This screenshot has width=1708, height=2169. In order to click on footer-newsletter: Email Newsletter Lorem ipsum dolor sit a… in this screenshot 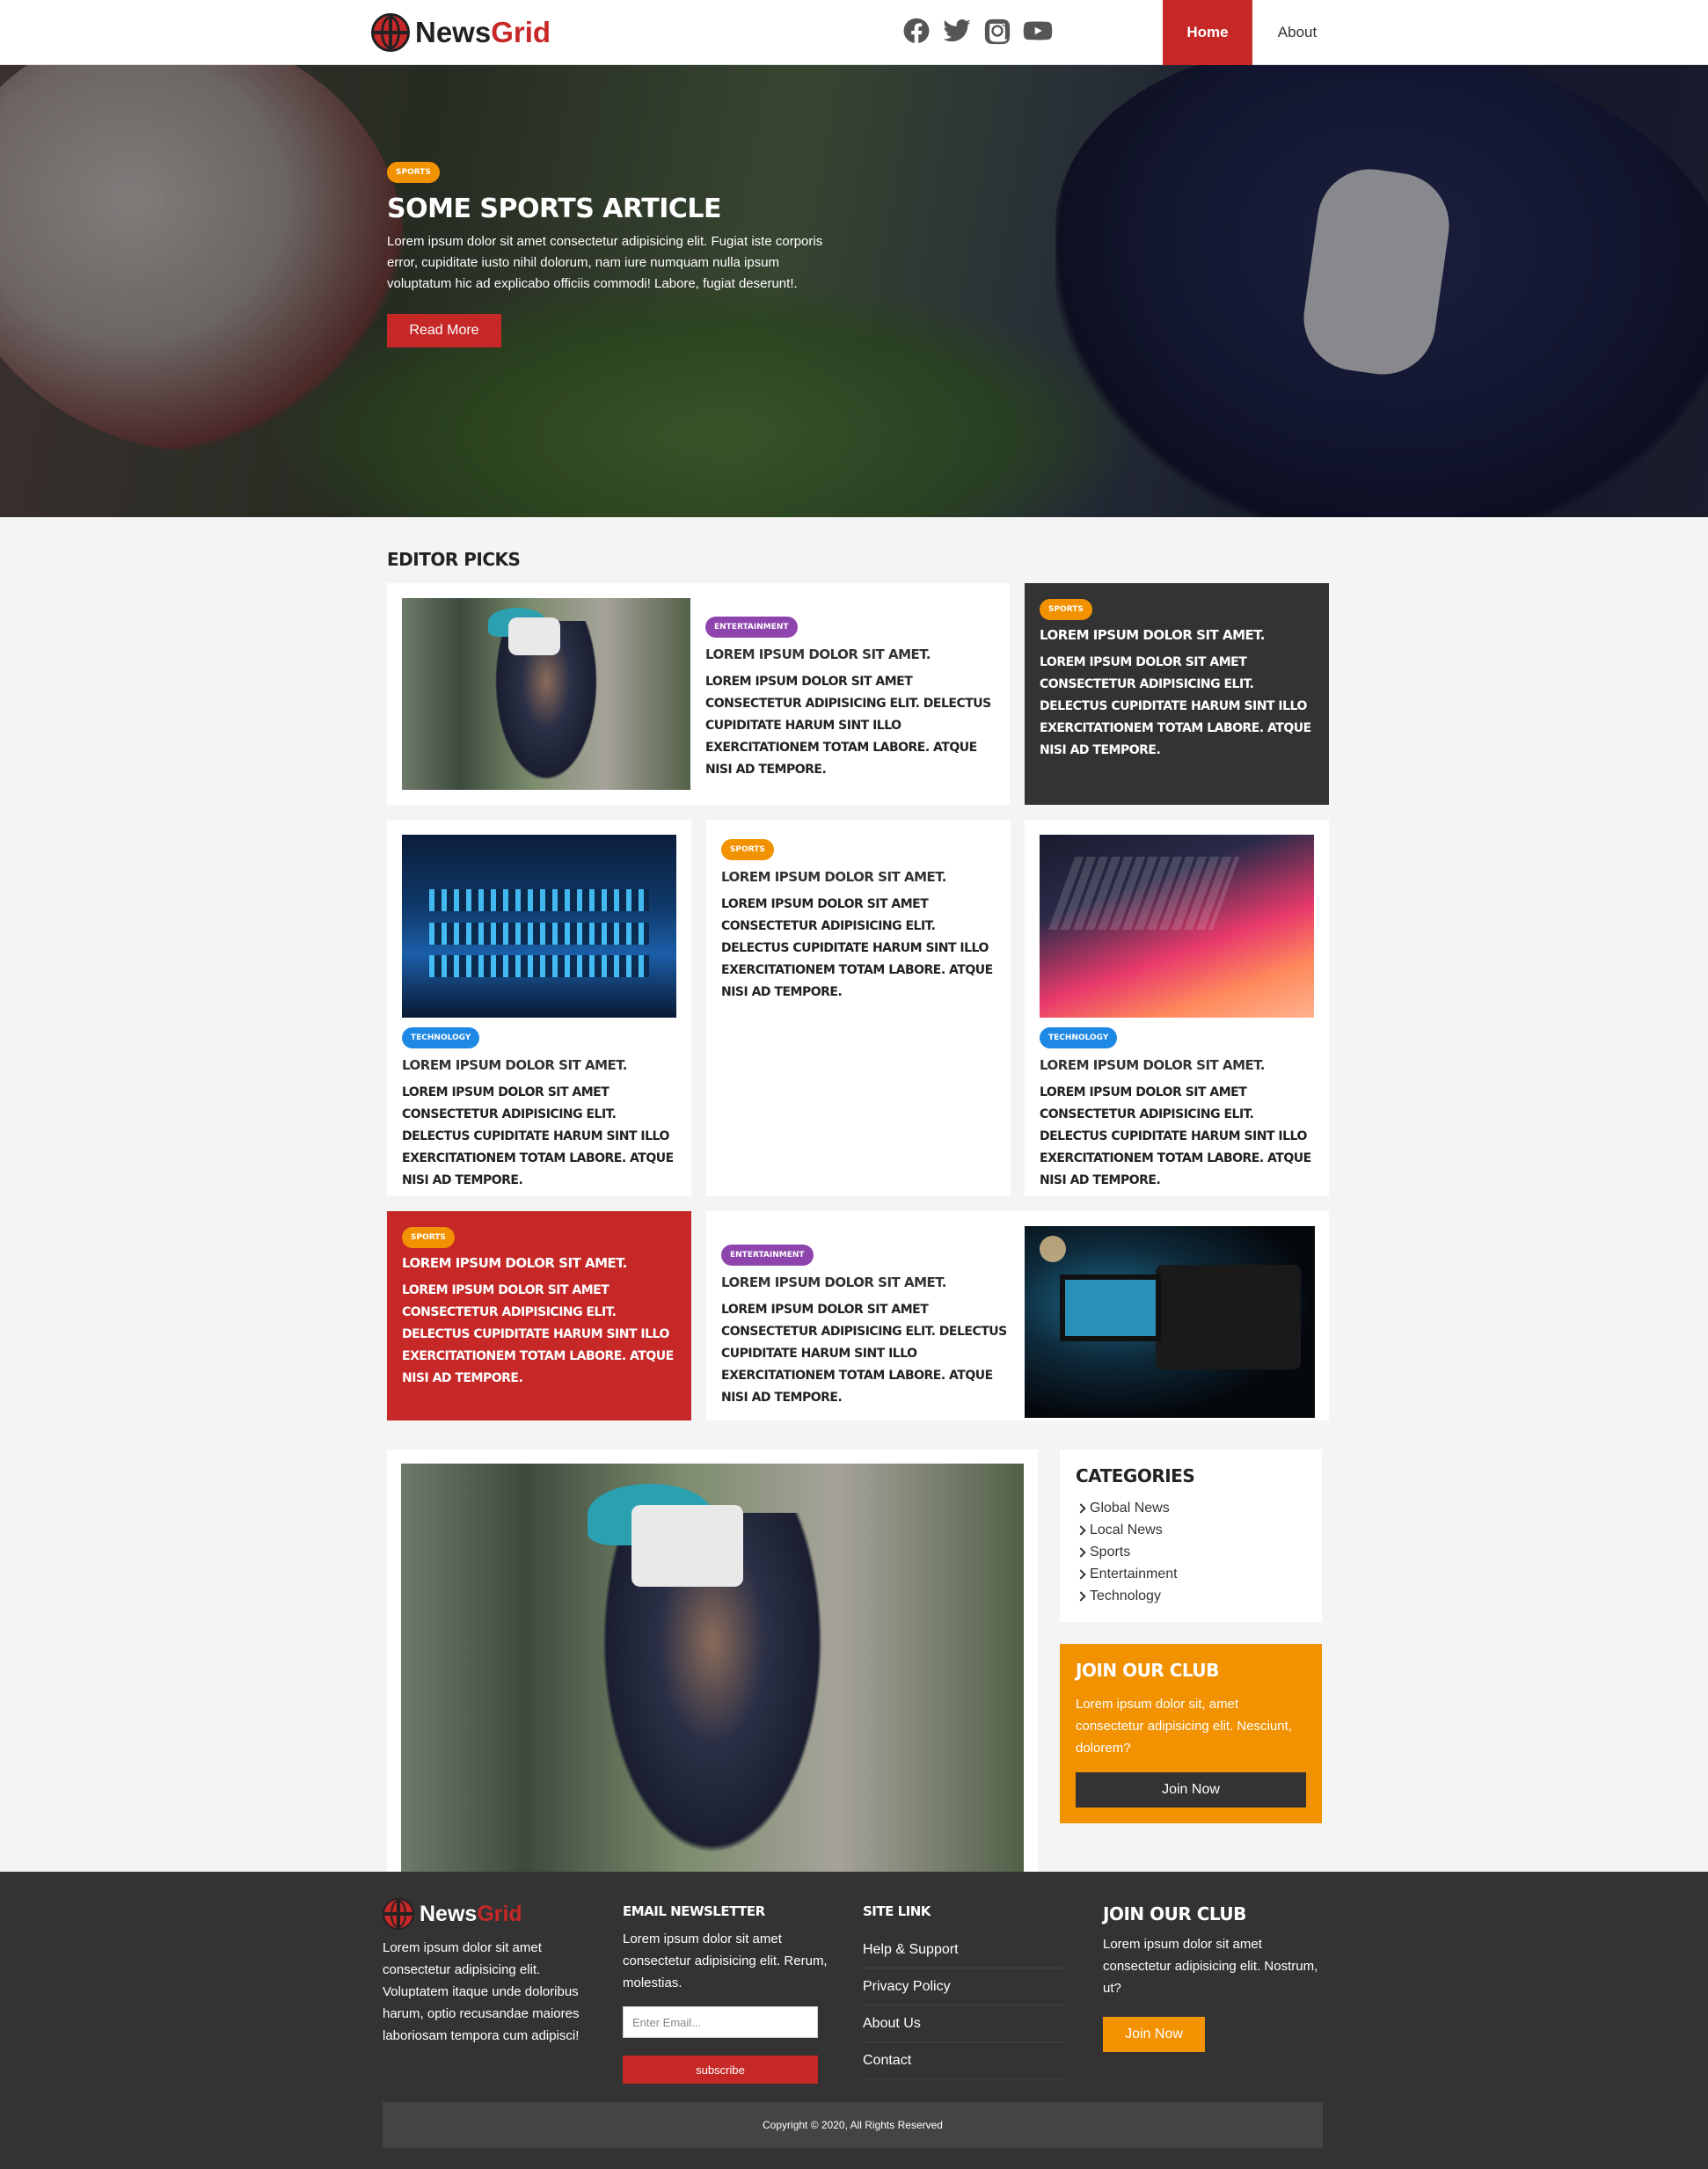, I will do `click(728, 1993)`.